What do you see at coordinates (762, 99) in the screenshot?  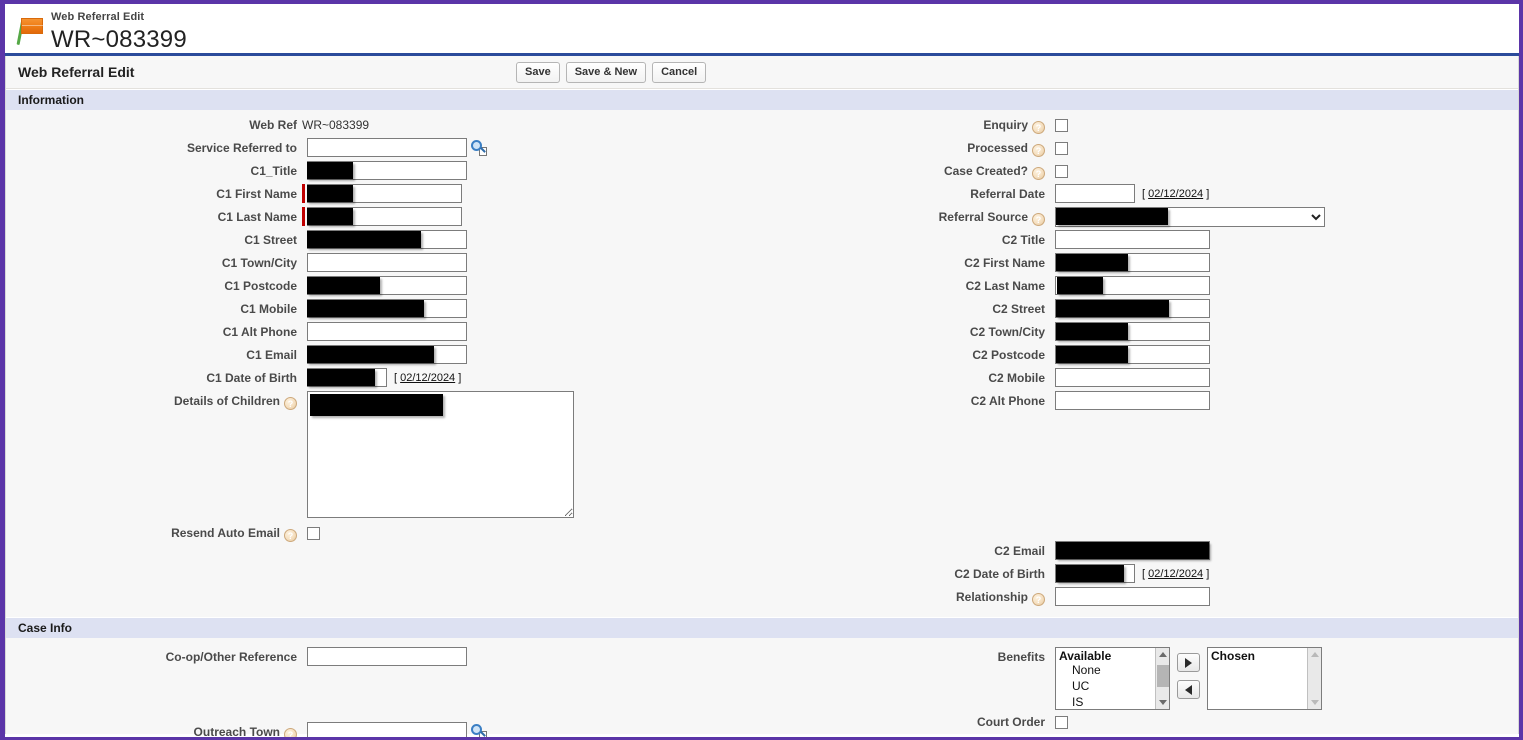 I see `section-header-information: Information` at bounding box center [762, 99].